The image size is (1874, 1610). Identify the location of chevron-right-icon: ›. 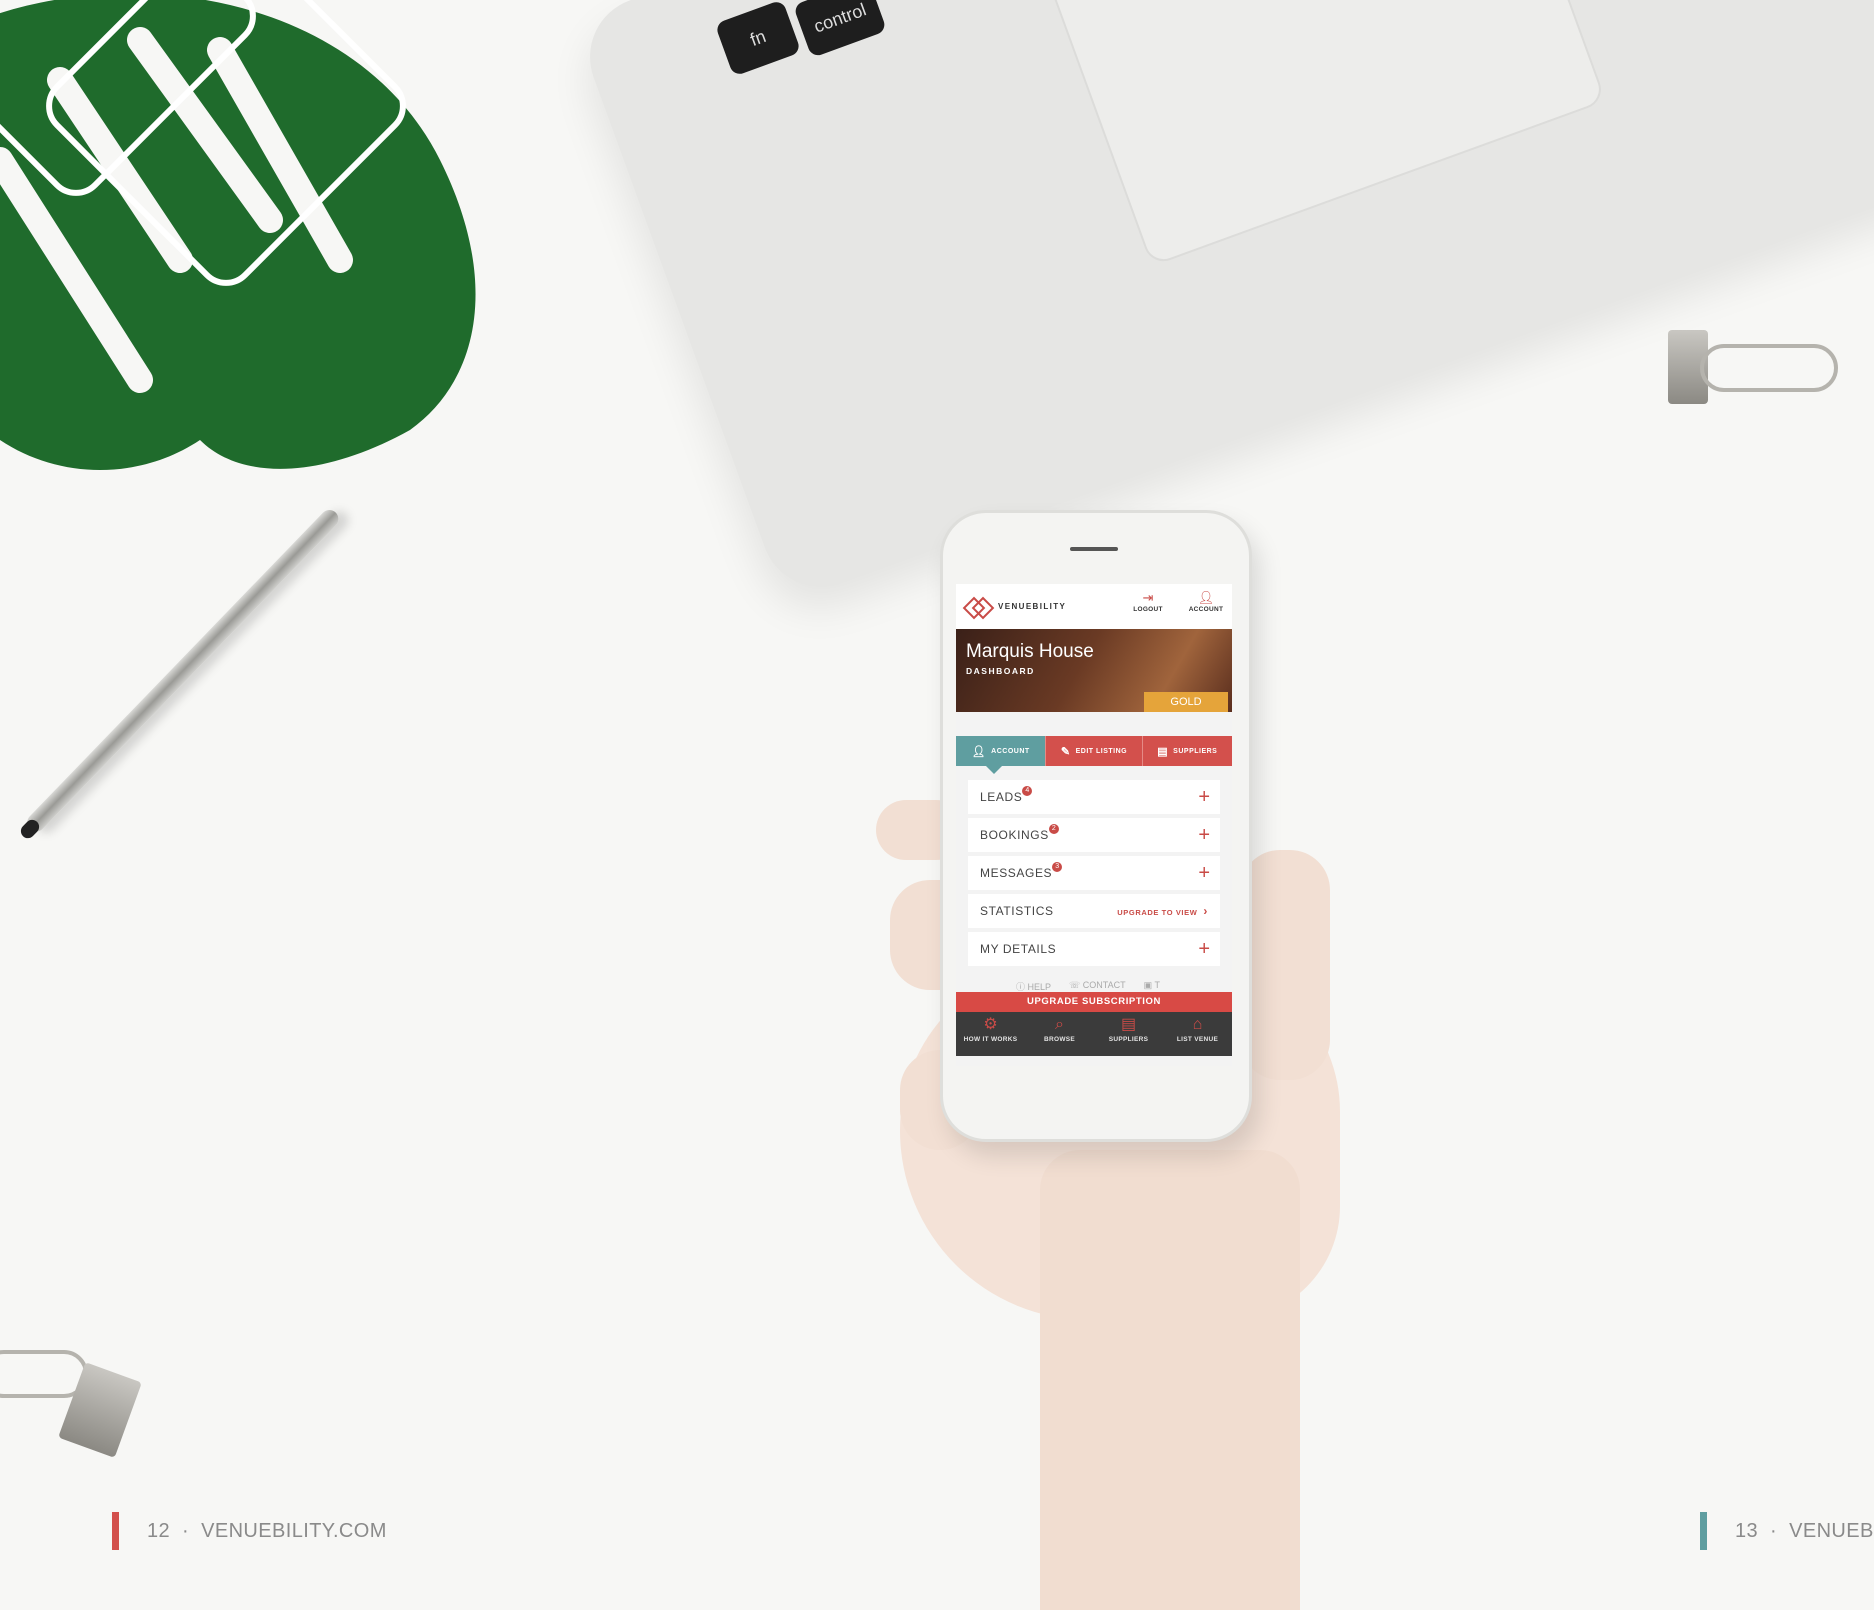
(1205, 911).